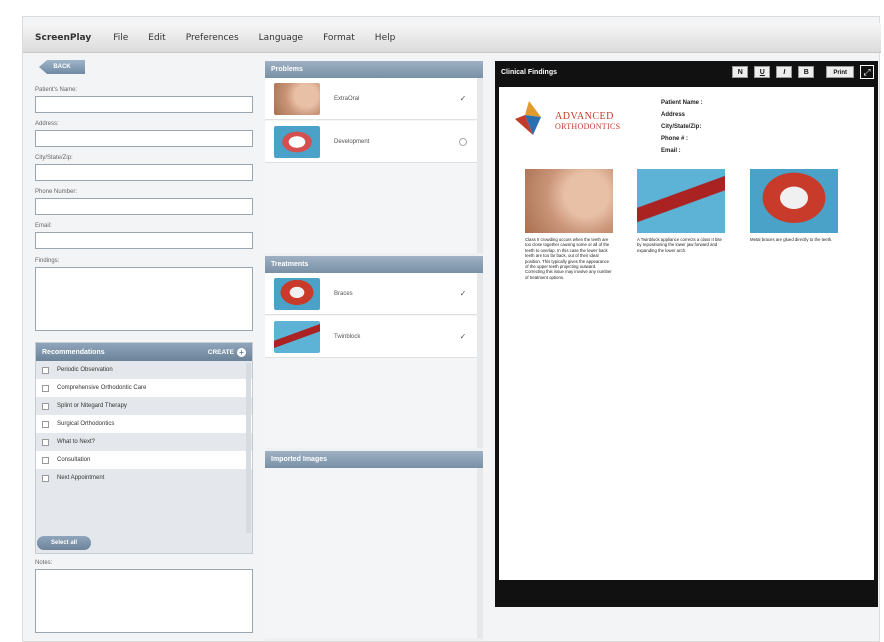  What do you see at coordinates (686, 593) in the screenshot?
I see `report-footer-bar` at bounding box center [686, 593].